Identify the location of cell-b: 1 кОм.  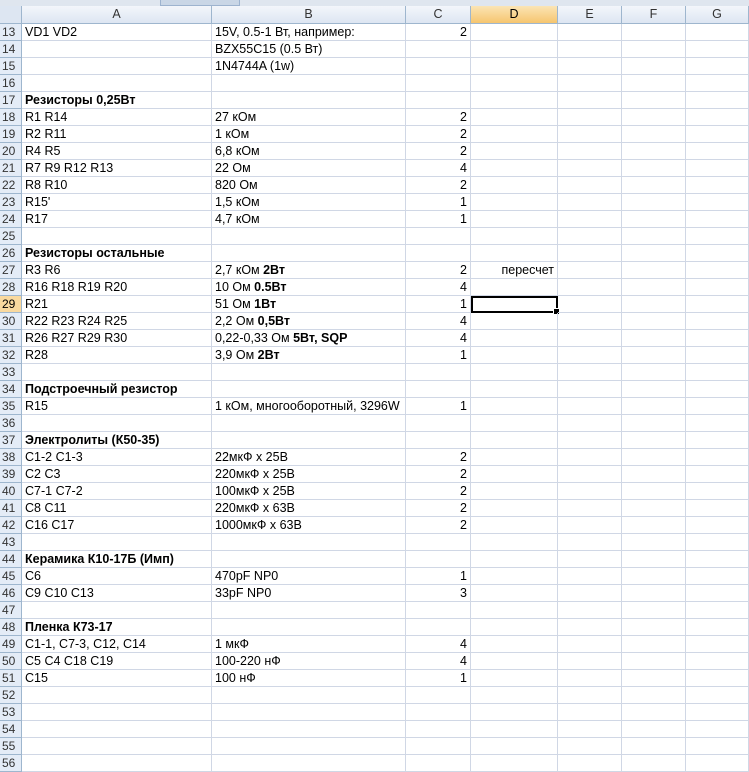
(309, 134).